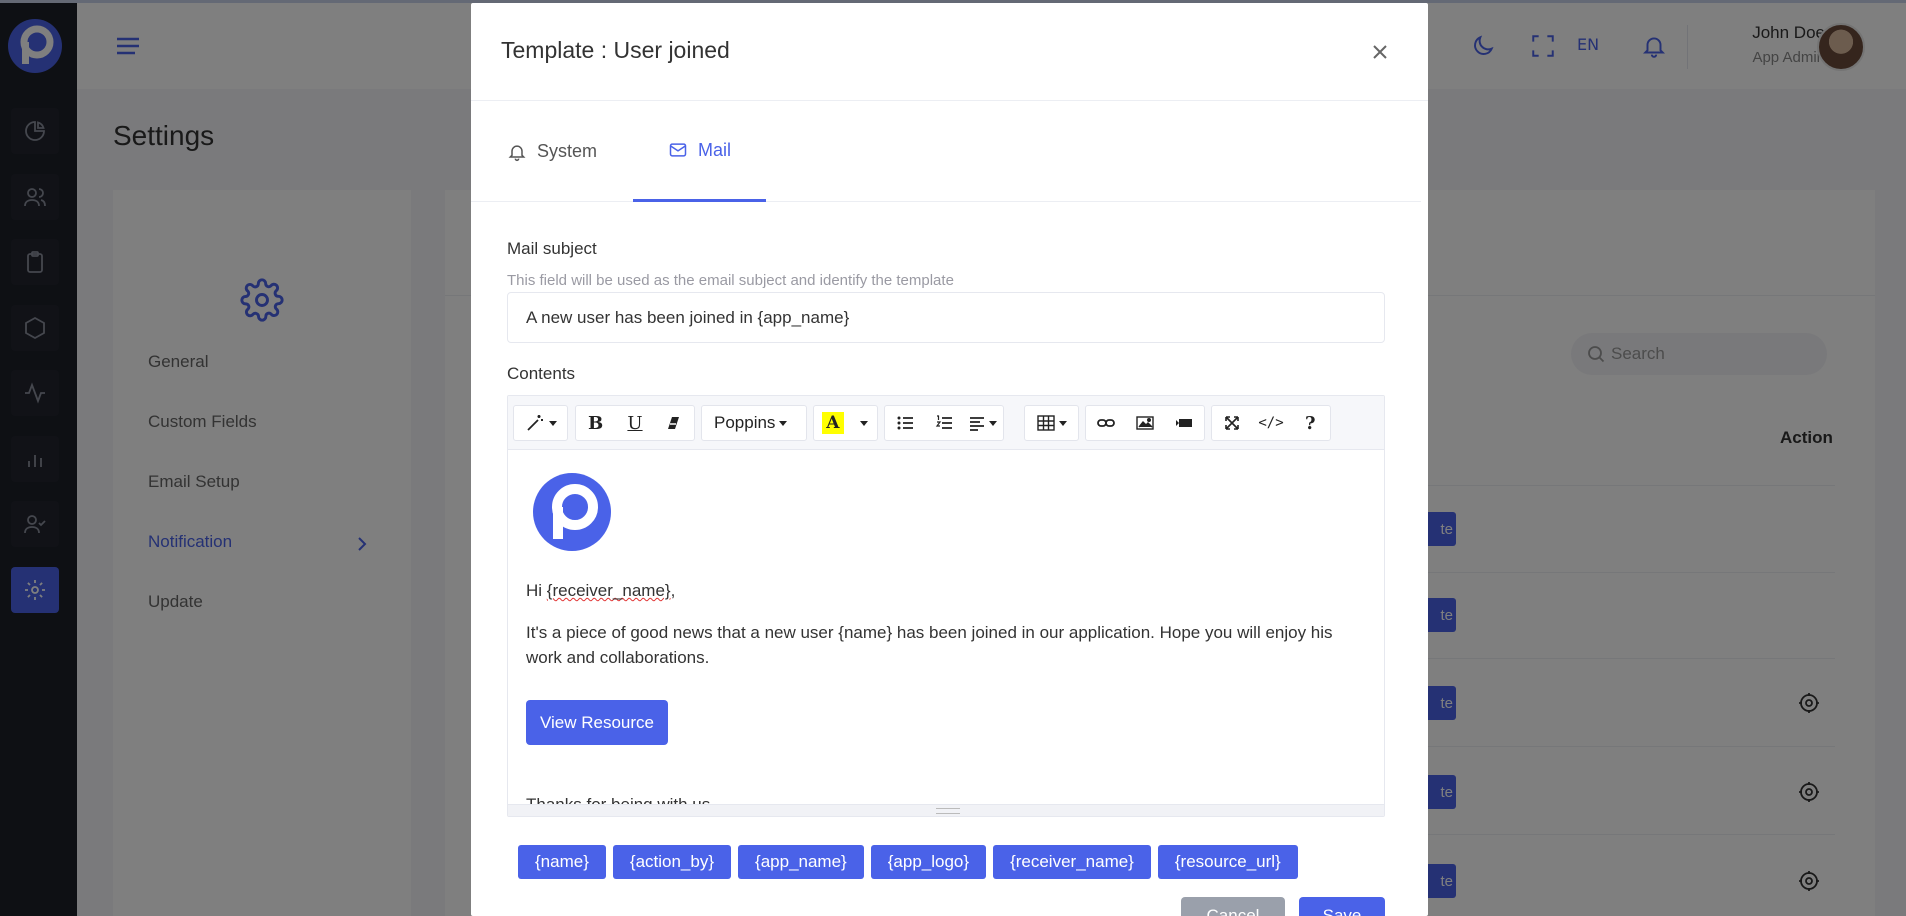 This screenshot has width=1906, height=916. I want to click on eraser-icon, so click(674, 423).